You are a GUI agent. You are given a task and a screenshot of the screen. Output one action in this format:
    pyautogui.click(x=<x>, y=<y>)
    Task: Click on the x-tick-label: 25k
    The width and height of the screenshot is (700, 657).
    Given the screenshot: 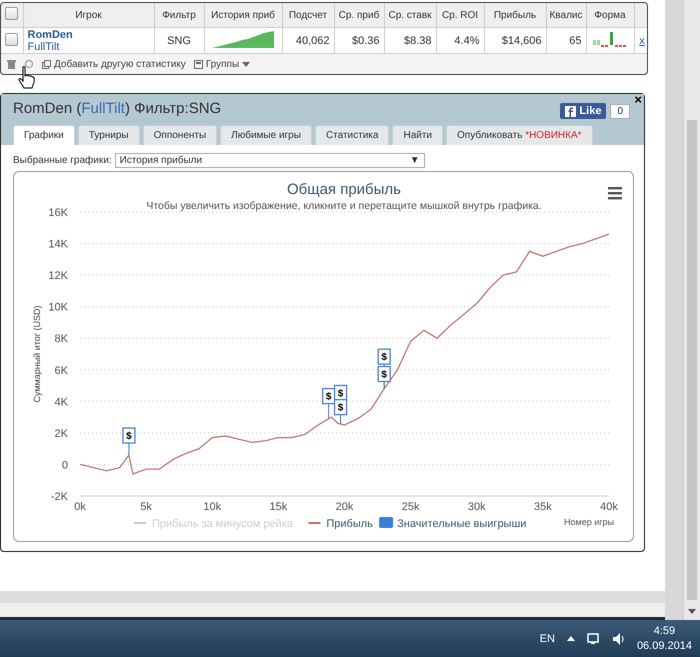 What is the action you would take?
    pyautogui.click(x=411, y=507)
    